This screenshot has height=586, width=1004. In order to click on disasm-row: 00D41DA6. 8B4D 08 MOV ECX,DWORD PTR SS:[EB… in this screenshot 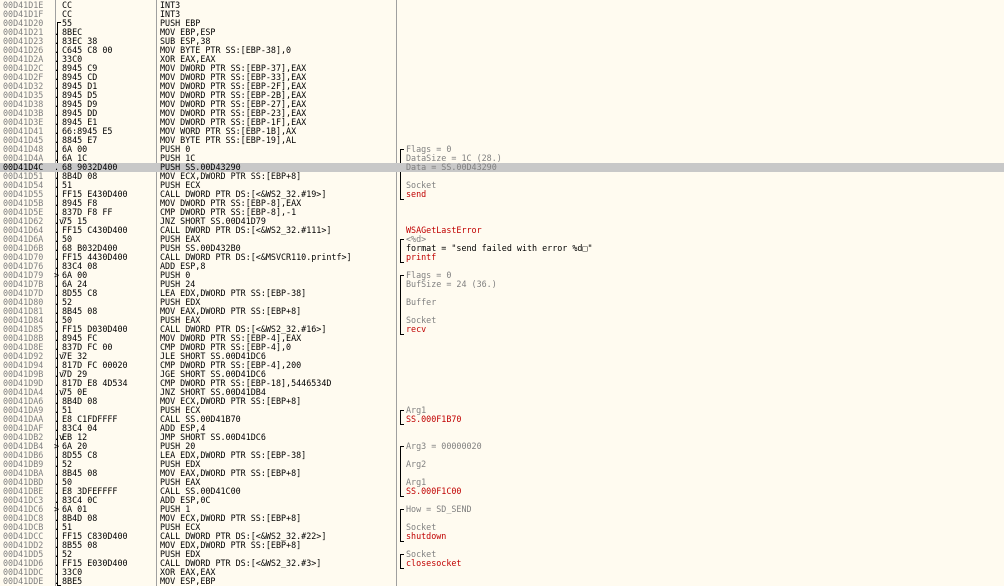, I will do `click(502, 401)`.